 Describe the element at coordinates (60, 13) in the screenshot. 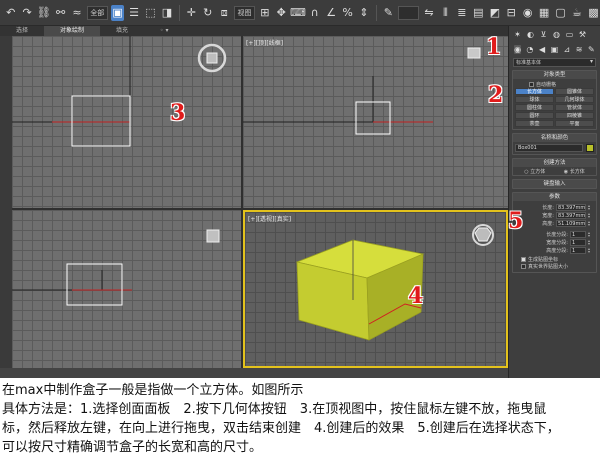

I see `unlink-icon: ⚯` at that location.